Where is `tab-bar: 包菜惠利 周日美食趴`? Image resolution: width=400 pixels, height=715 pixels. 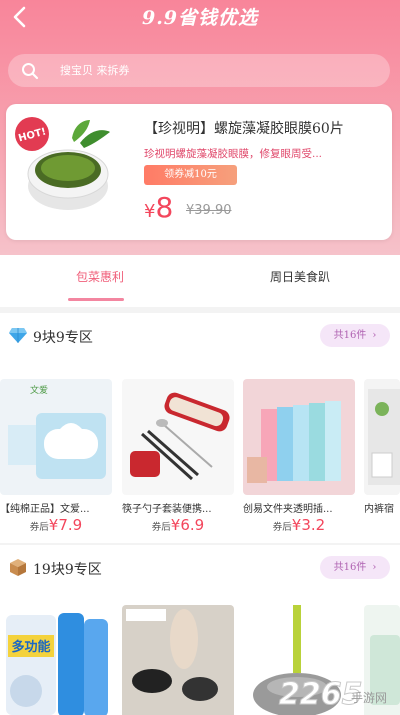
tab-bar: 包菜惠利 周日美食趴 is located at coordinates (200, 281).